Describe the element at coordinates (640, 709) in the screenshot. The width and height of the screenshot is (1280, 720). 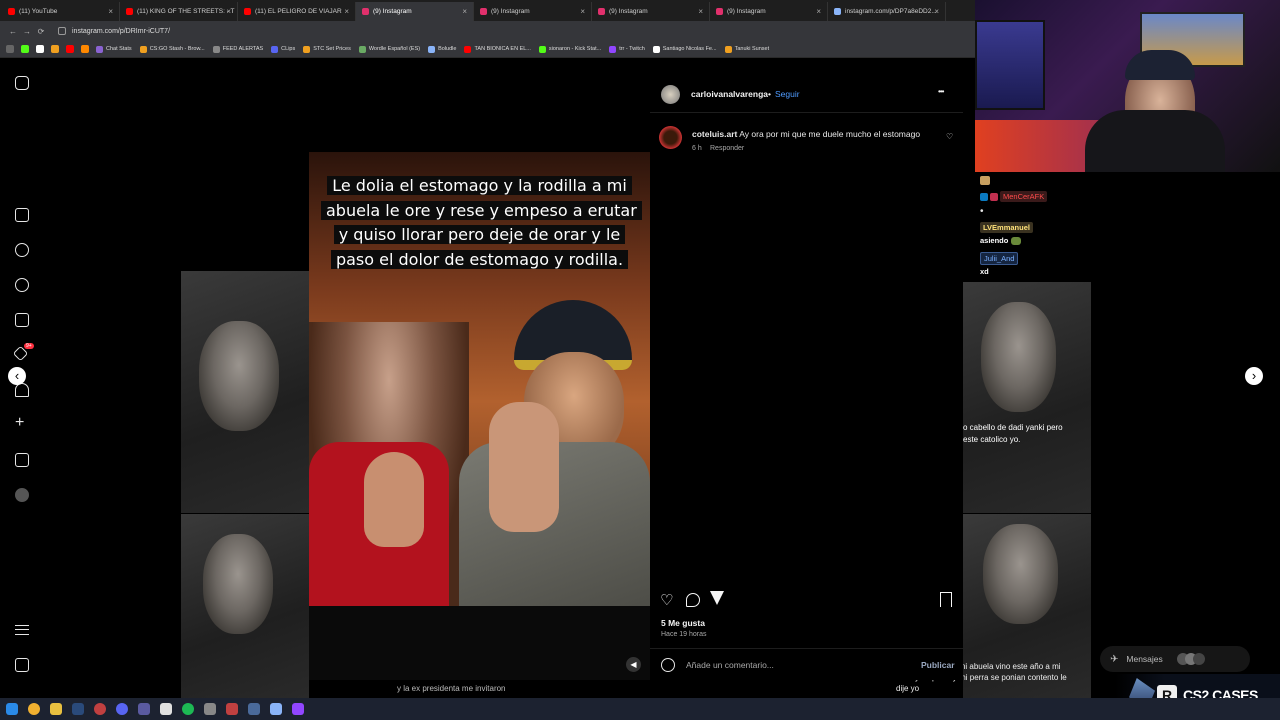
I see `windows-taskbar` at that location.